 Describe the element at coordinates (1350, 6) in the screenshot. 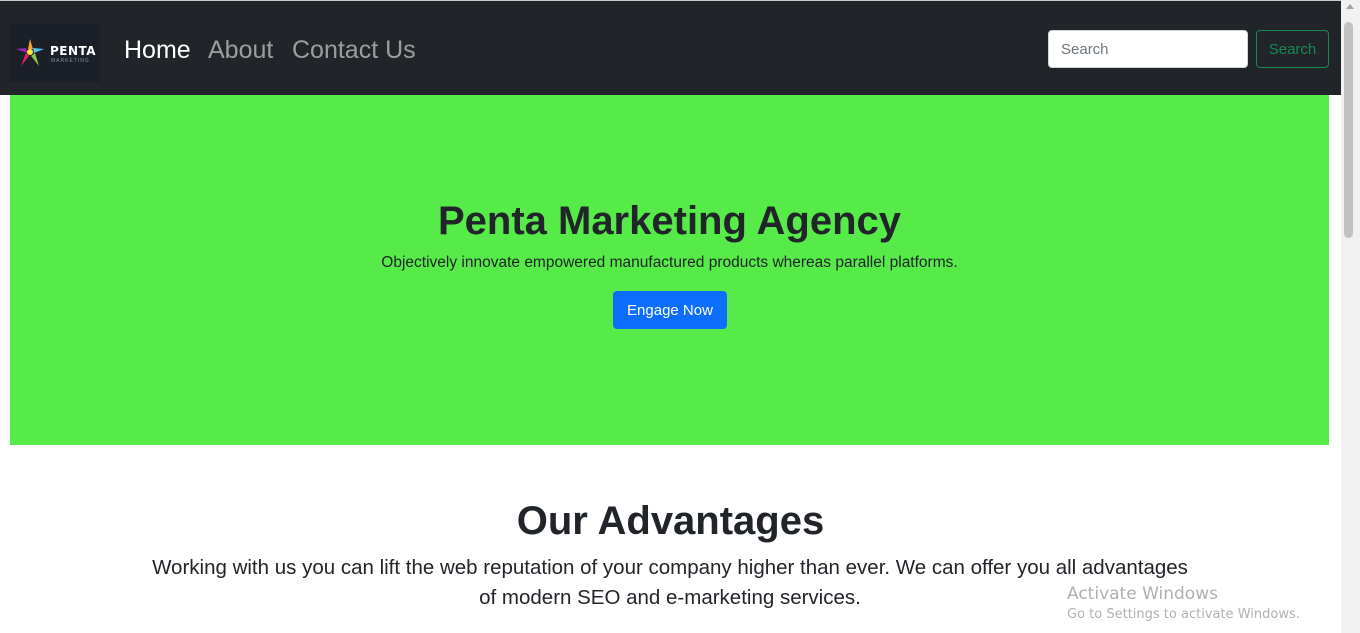

I see `scroll-up-arrow-icon` at that location.